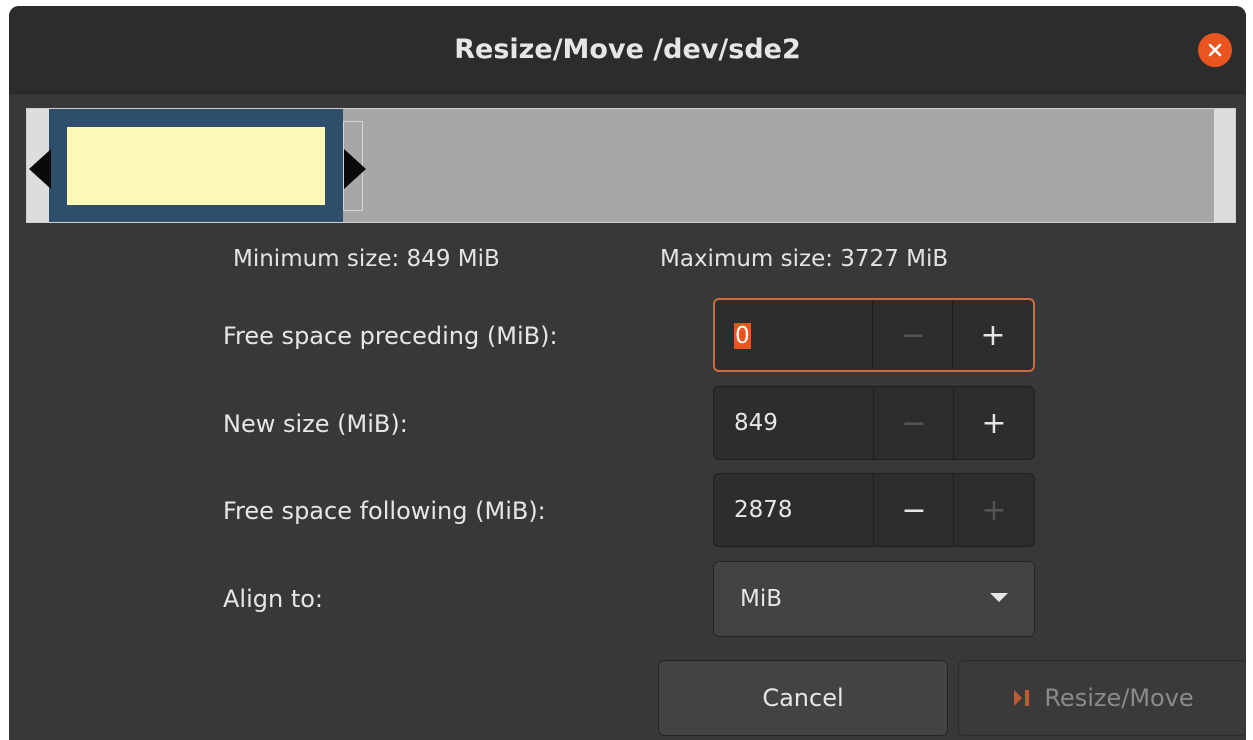 This screenshot has width=1253, height=740. What do you see at coordinates (993, 510) in the screenshot?
I see `free-following-increment-button: +` at bounding box center [993, 510].